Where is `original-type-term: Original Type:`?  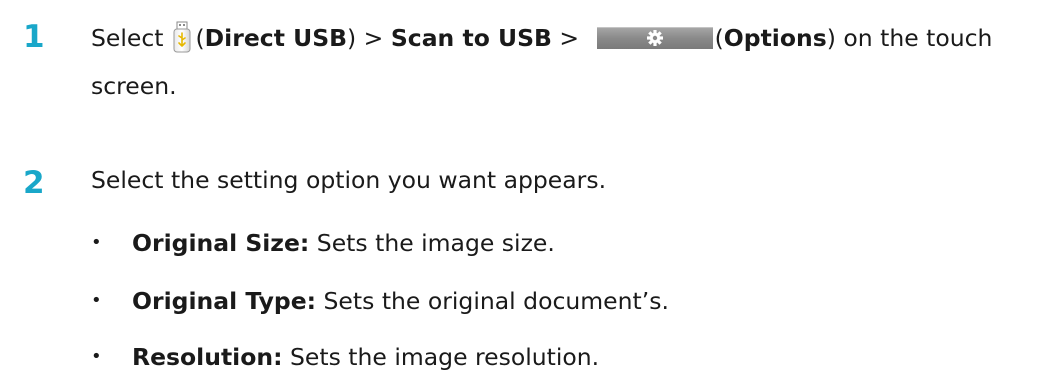
original-type-term: Original Type: is located at coordinates (224, 301).